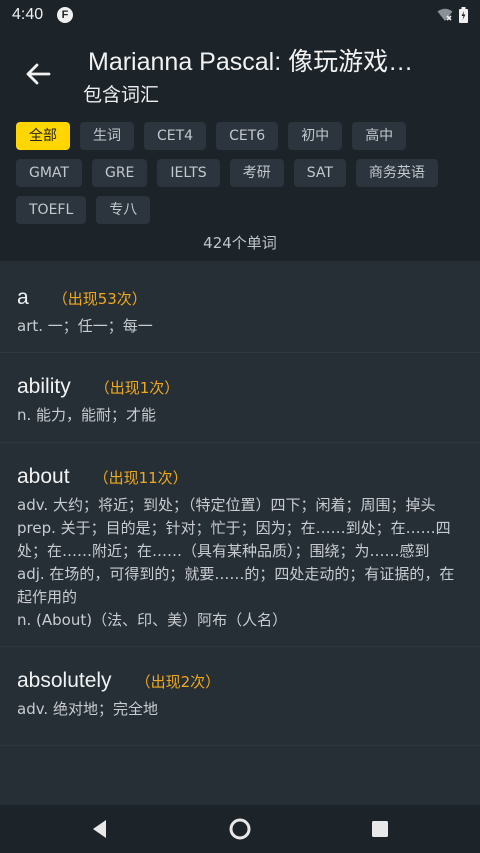 The width and height of the screenshot is (480, 853). What do you see at coordinates (87, 415) in the screenshot?
I see `word-definition: n. 能力，能耐；才能` at bounding box center [87, 415].